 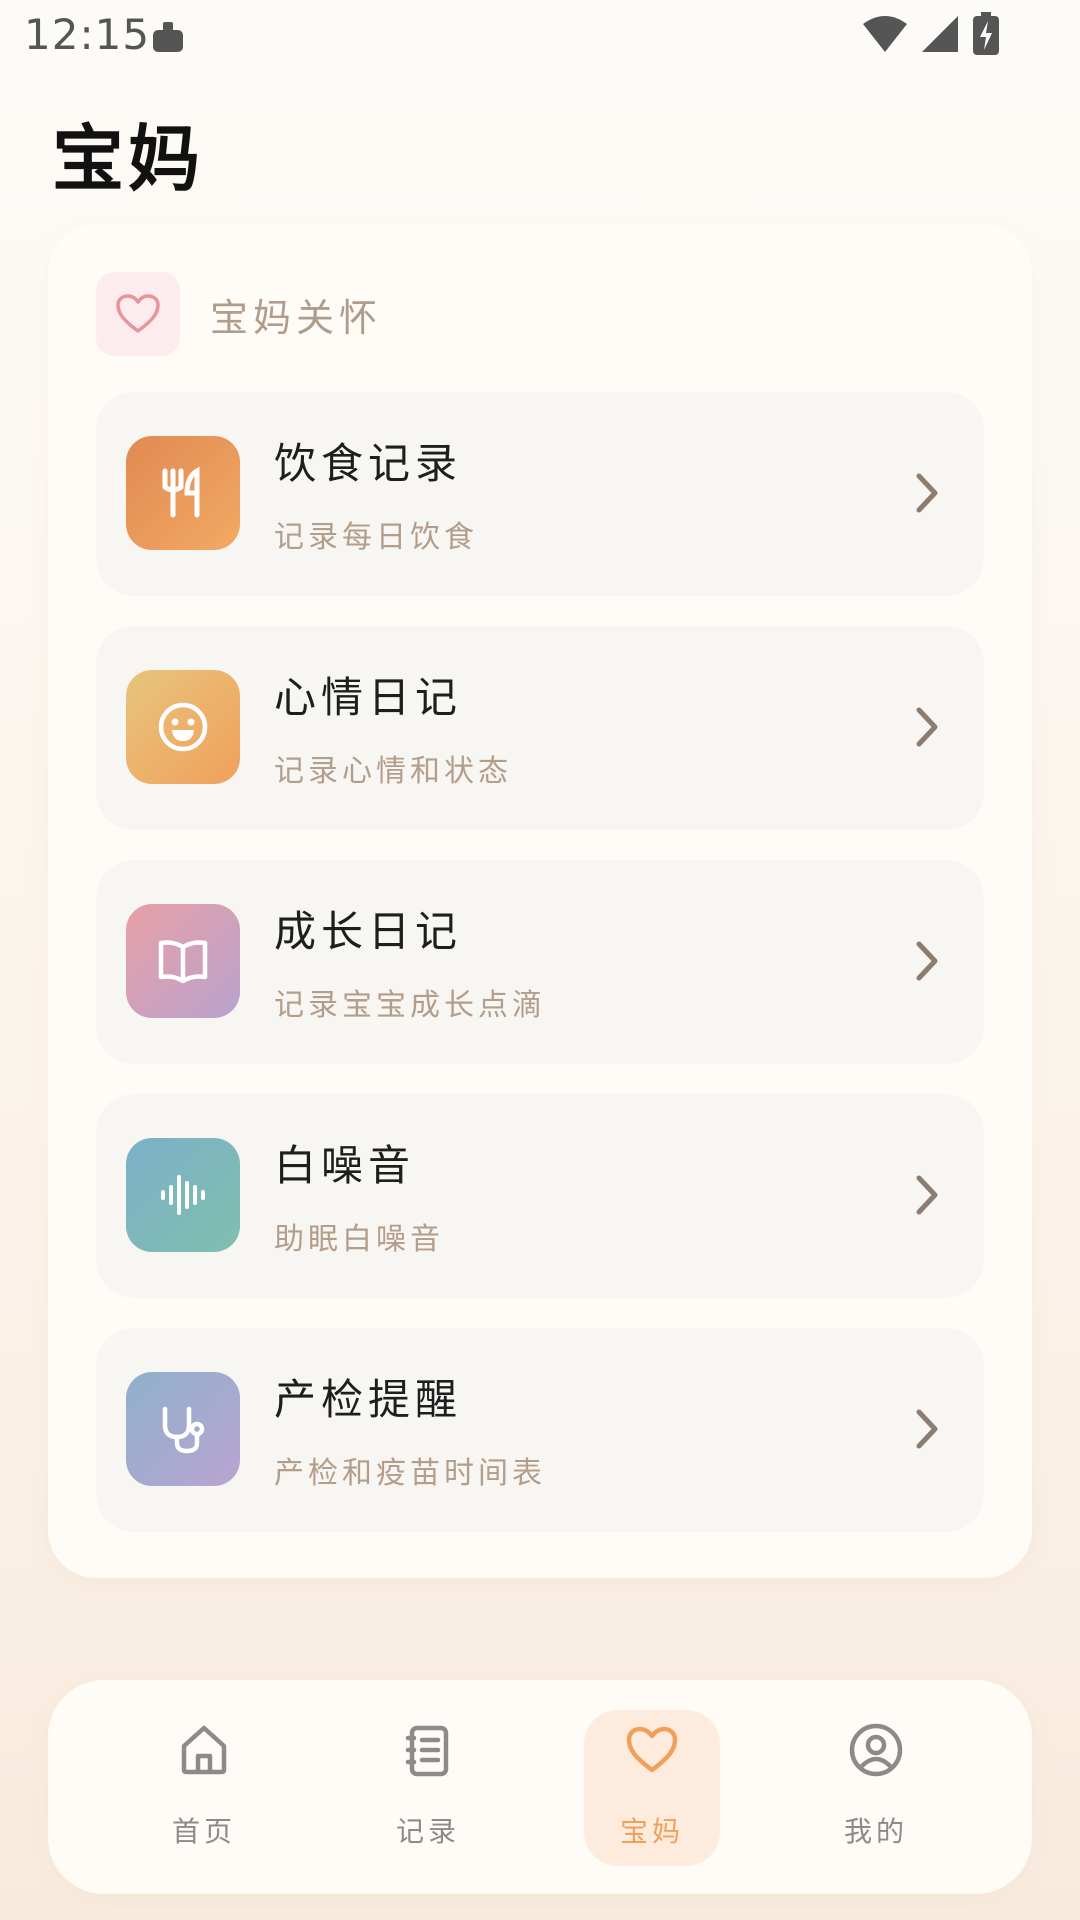 I want to click on nav-home: 首页, so click(x=204, y=1788).